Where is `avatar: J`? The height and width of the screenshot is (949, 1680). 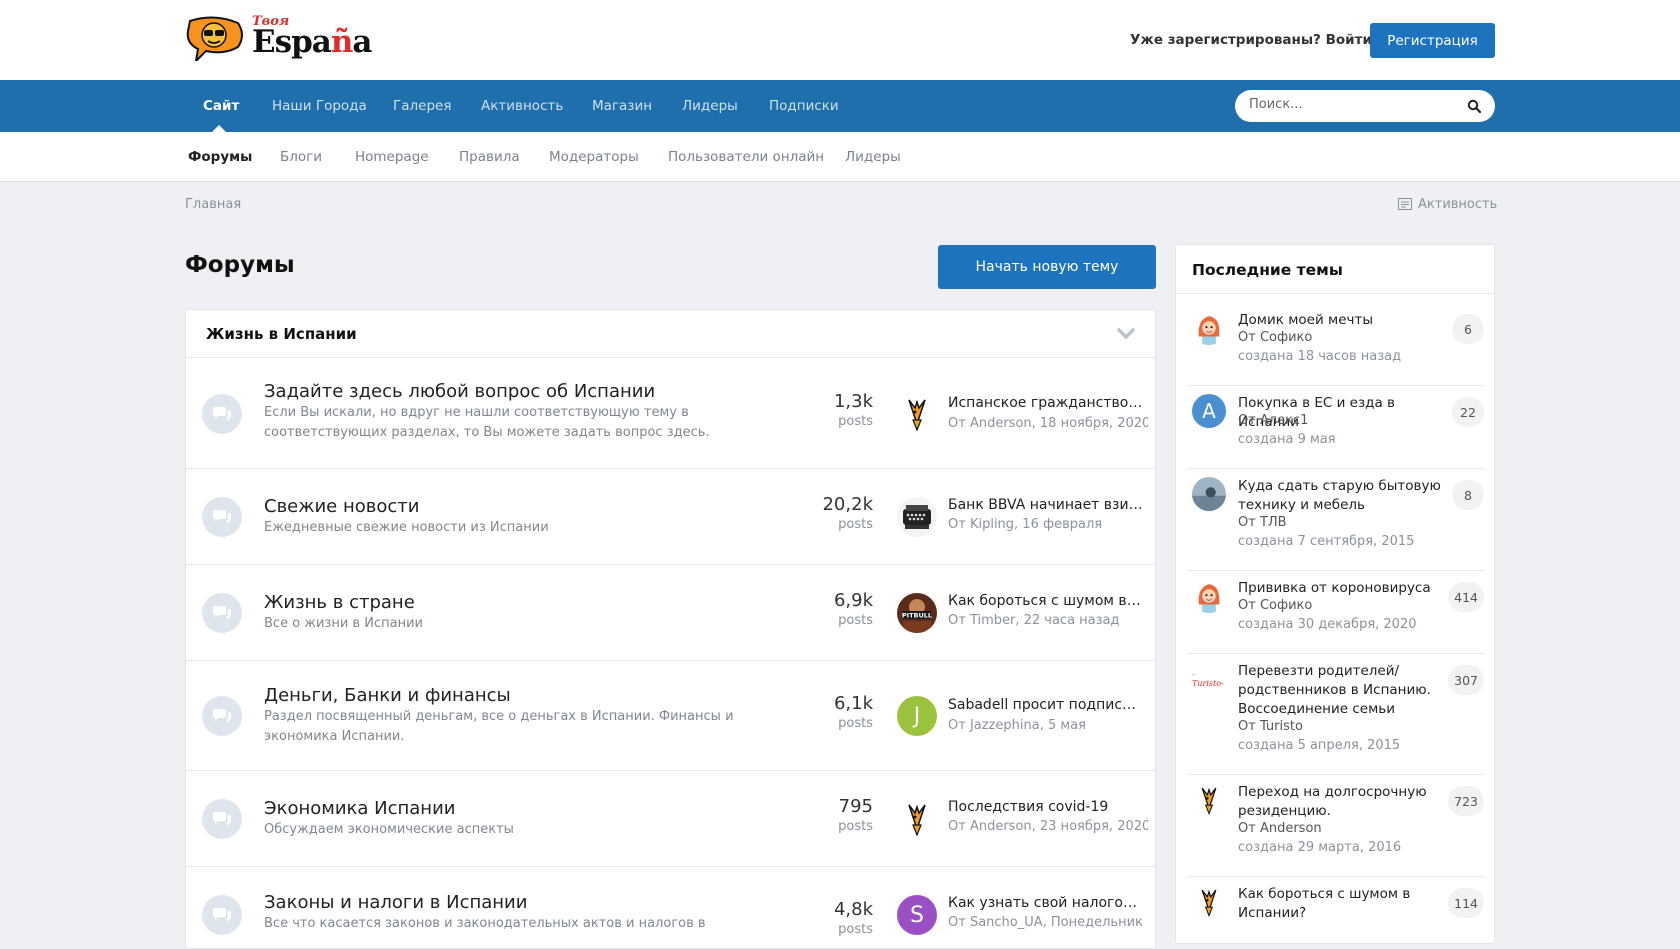 avatar: J is located at coordinates (917, 716).